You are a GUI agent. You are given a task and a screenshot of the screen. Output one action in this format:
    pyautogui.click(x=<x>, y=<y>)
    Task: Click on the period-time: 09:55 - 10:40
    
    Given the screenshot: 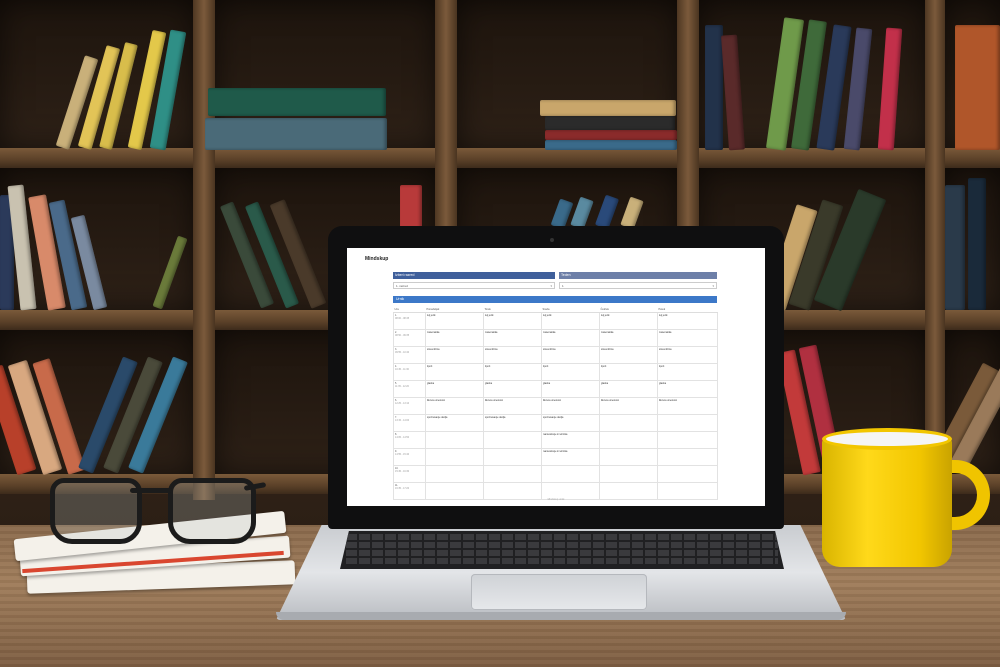 What is the action you would take?
    pyautogui.click(x=402, y=352)
    